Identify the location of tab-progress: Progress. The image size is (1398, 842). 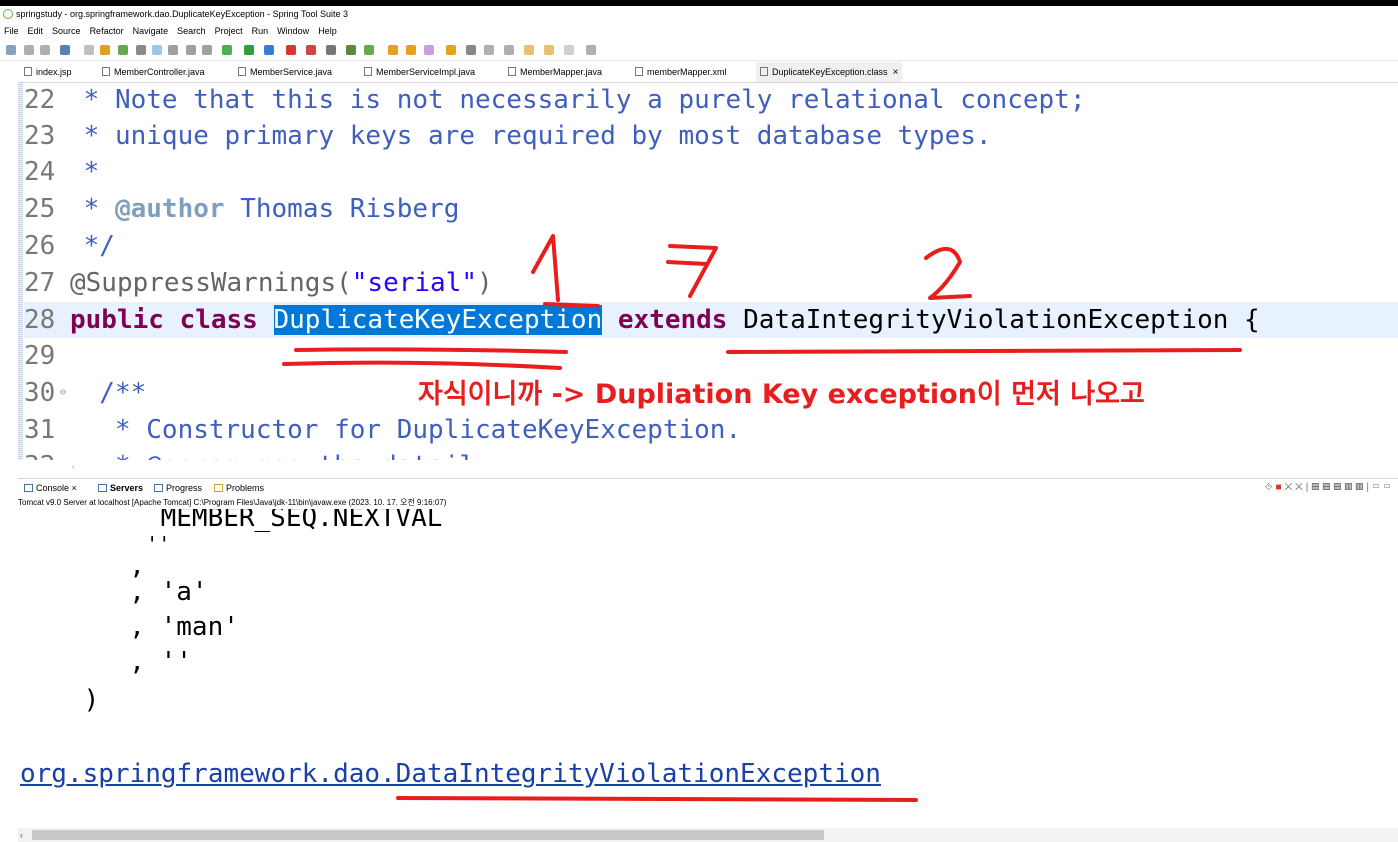
(178, 488).